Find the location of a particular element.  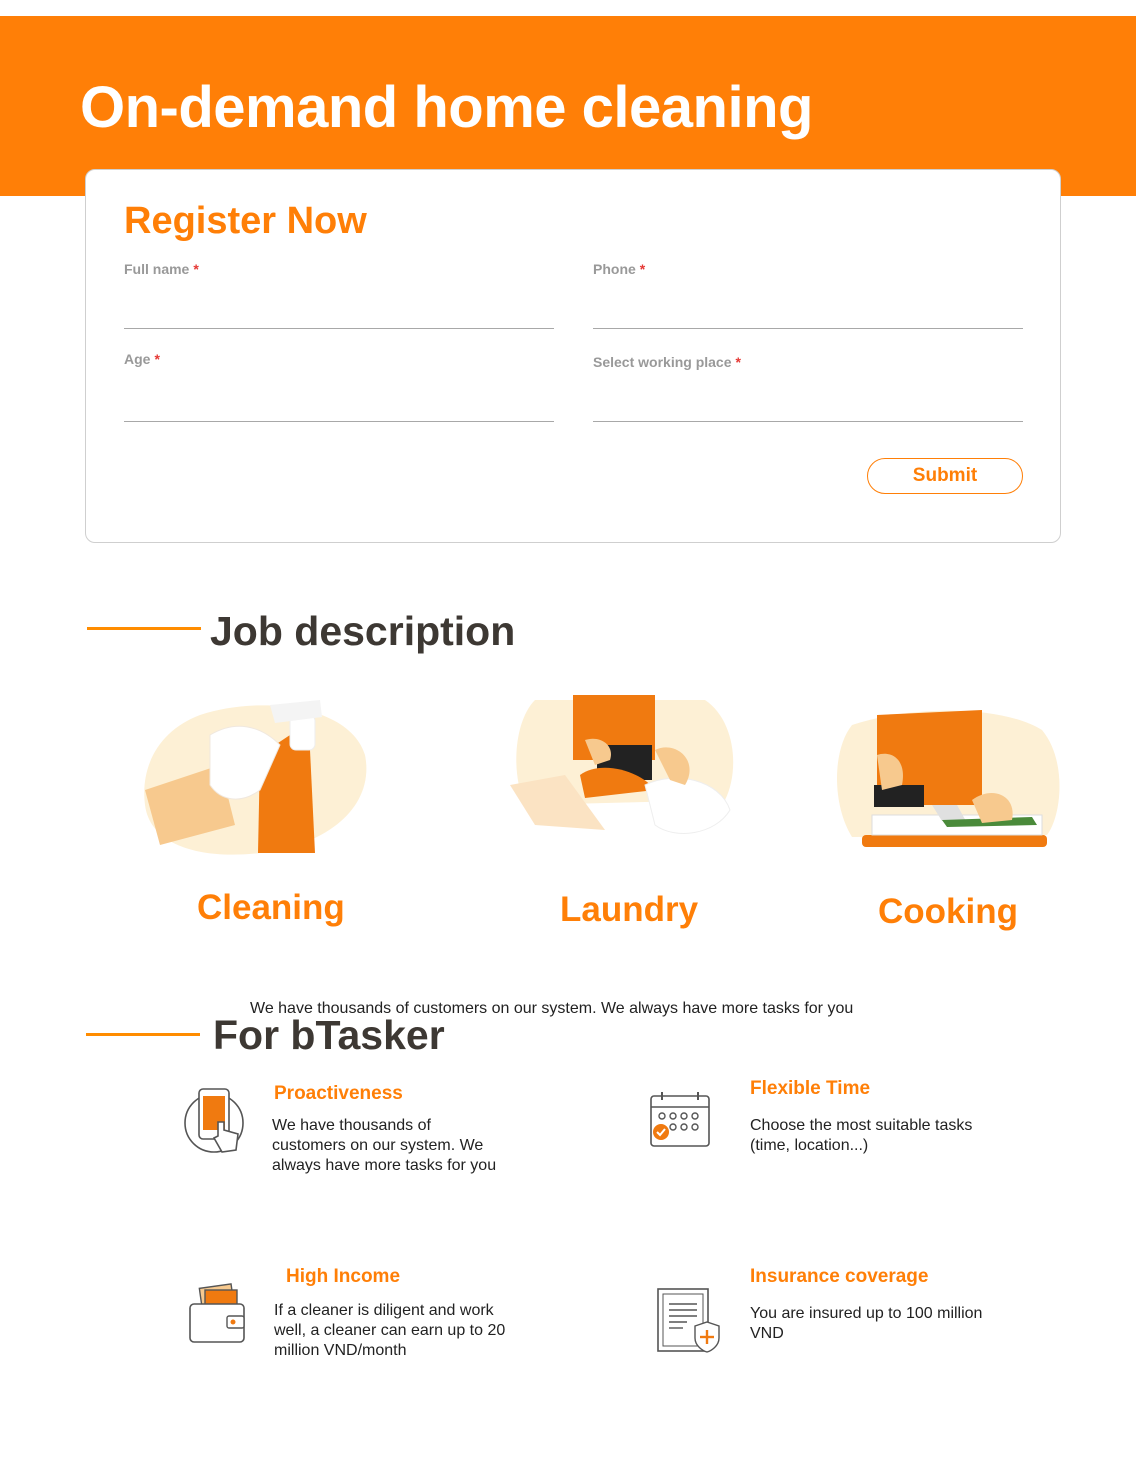

full-name-field: Full name * is located at coordinates (339, 295).